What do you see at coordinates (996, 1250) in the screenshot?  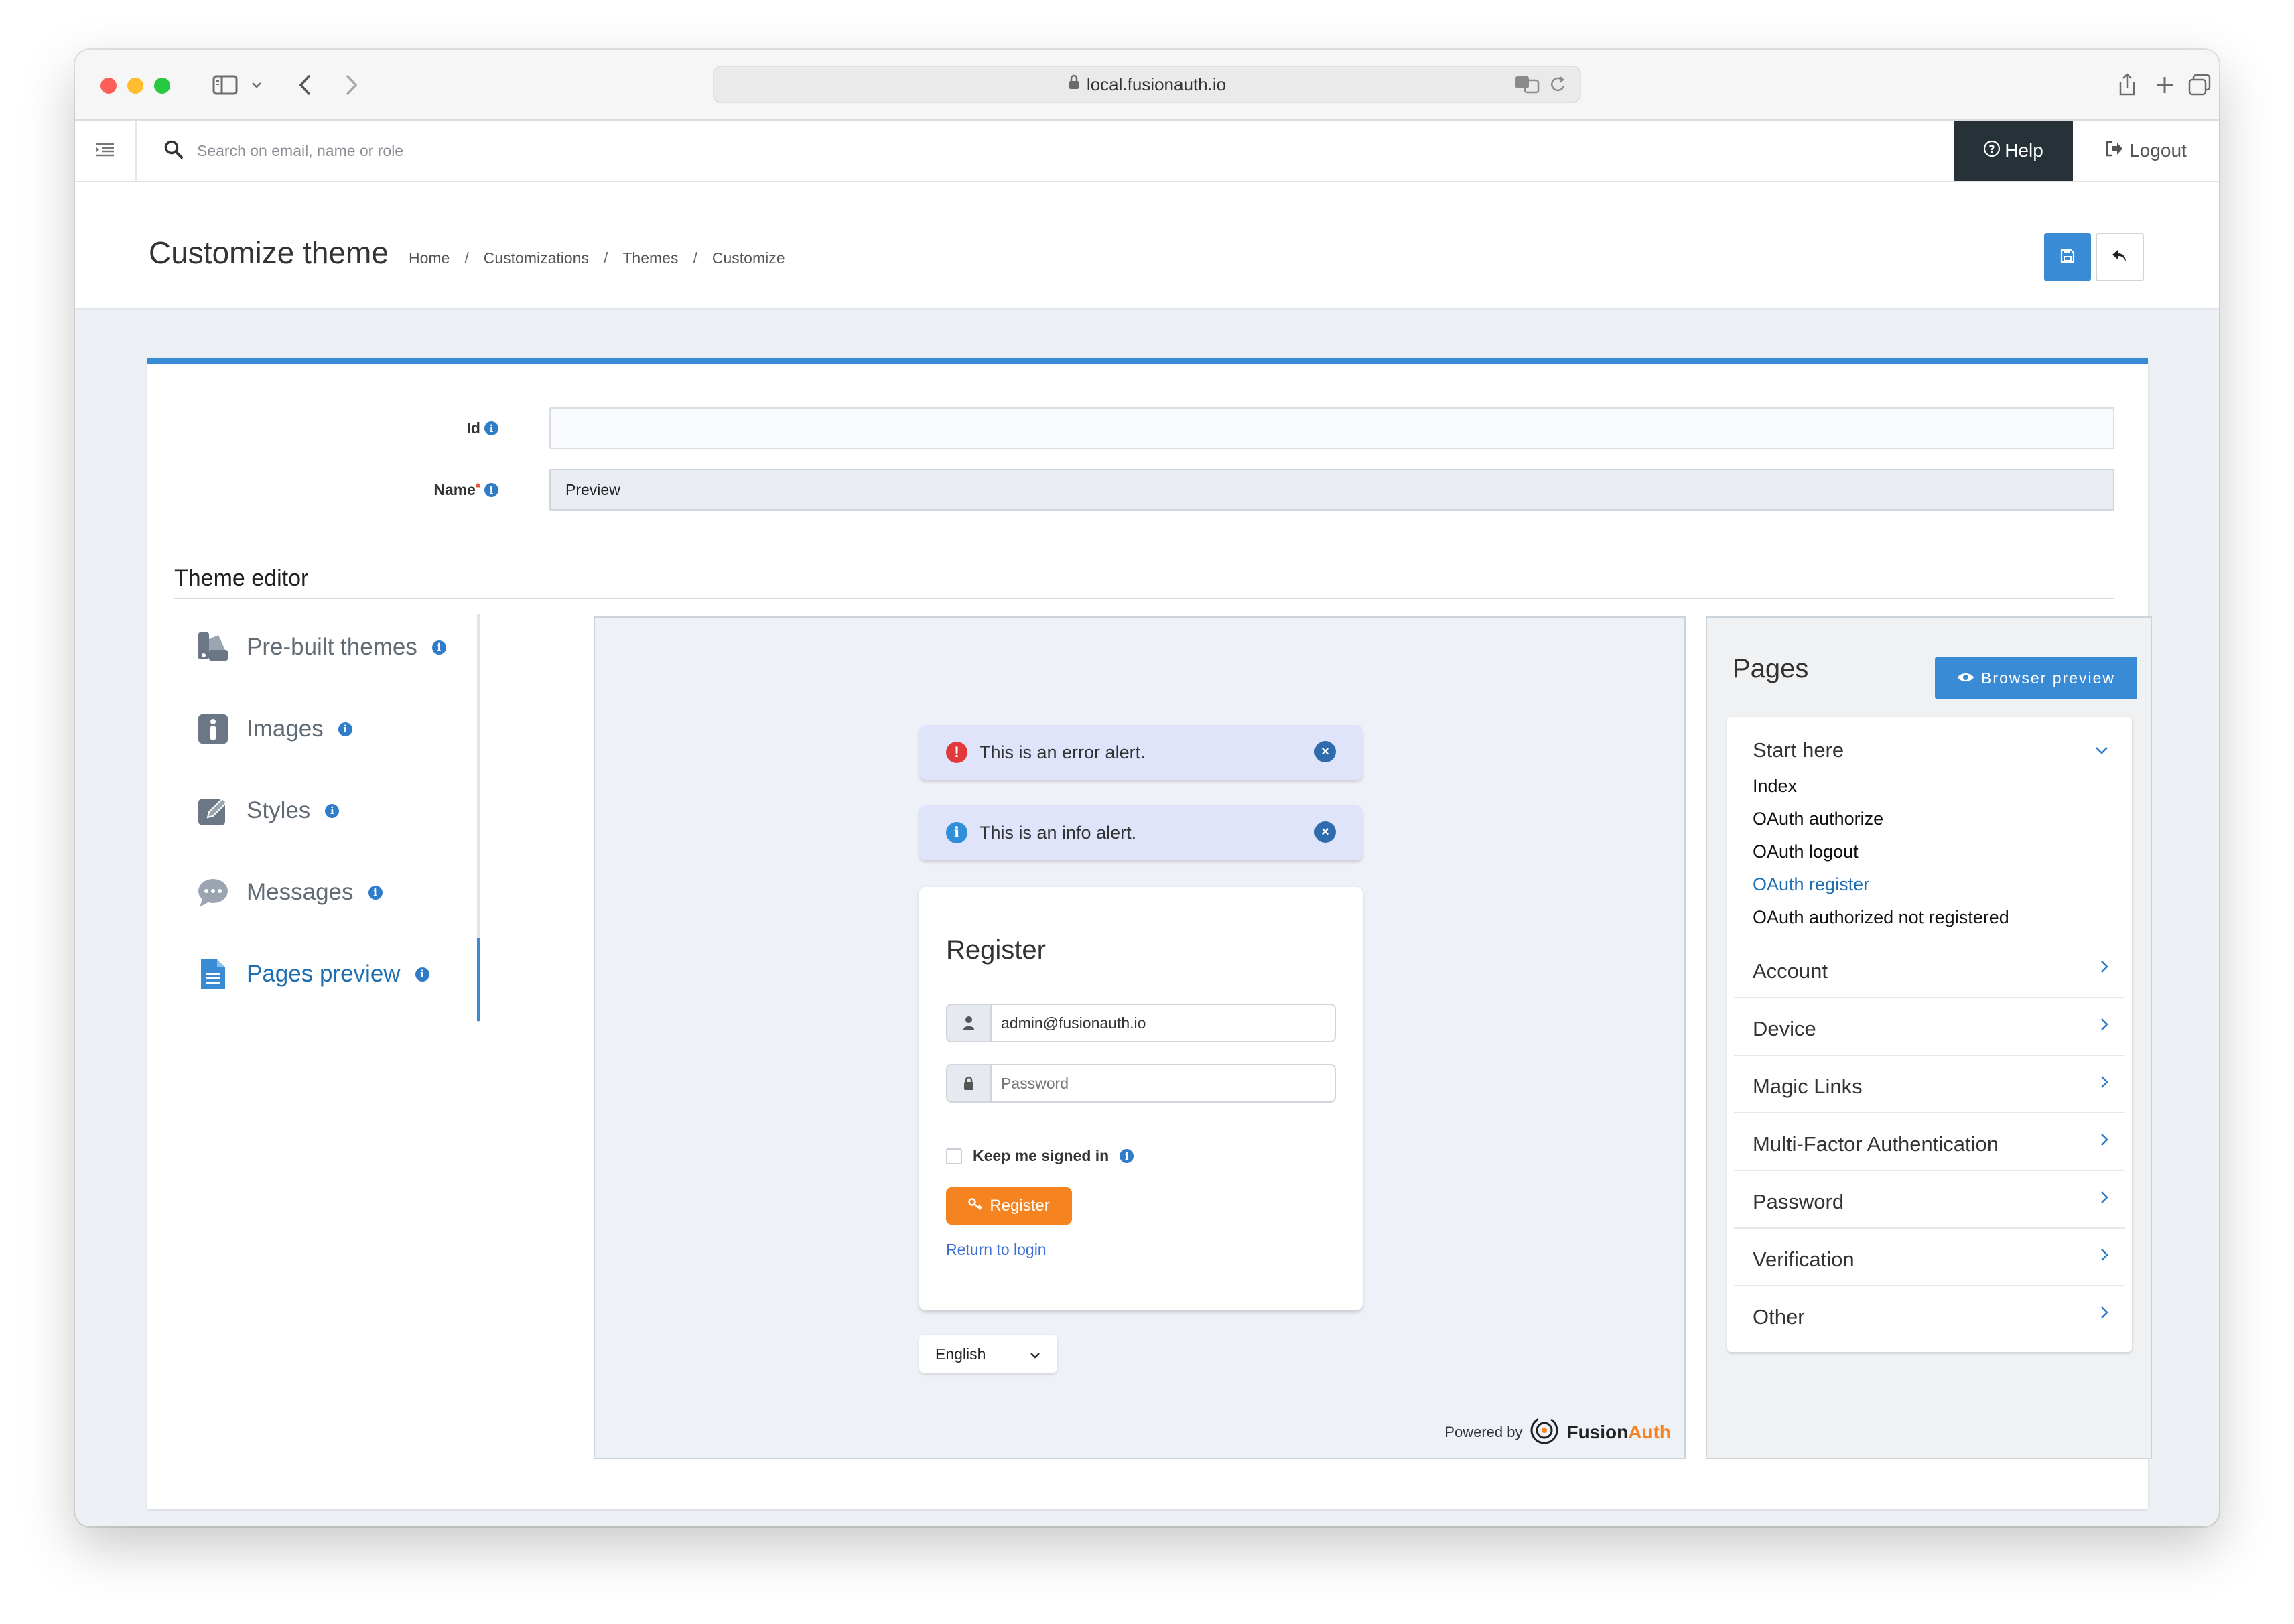 I see `return-to-login-link: Return to login` at bounding box center [996, 1250].